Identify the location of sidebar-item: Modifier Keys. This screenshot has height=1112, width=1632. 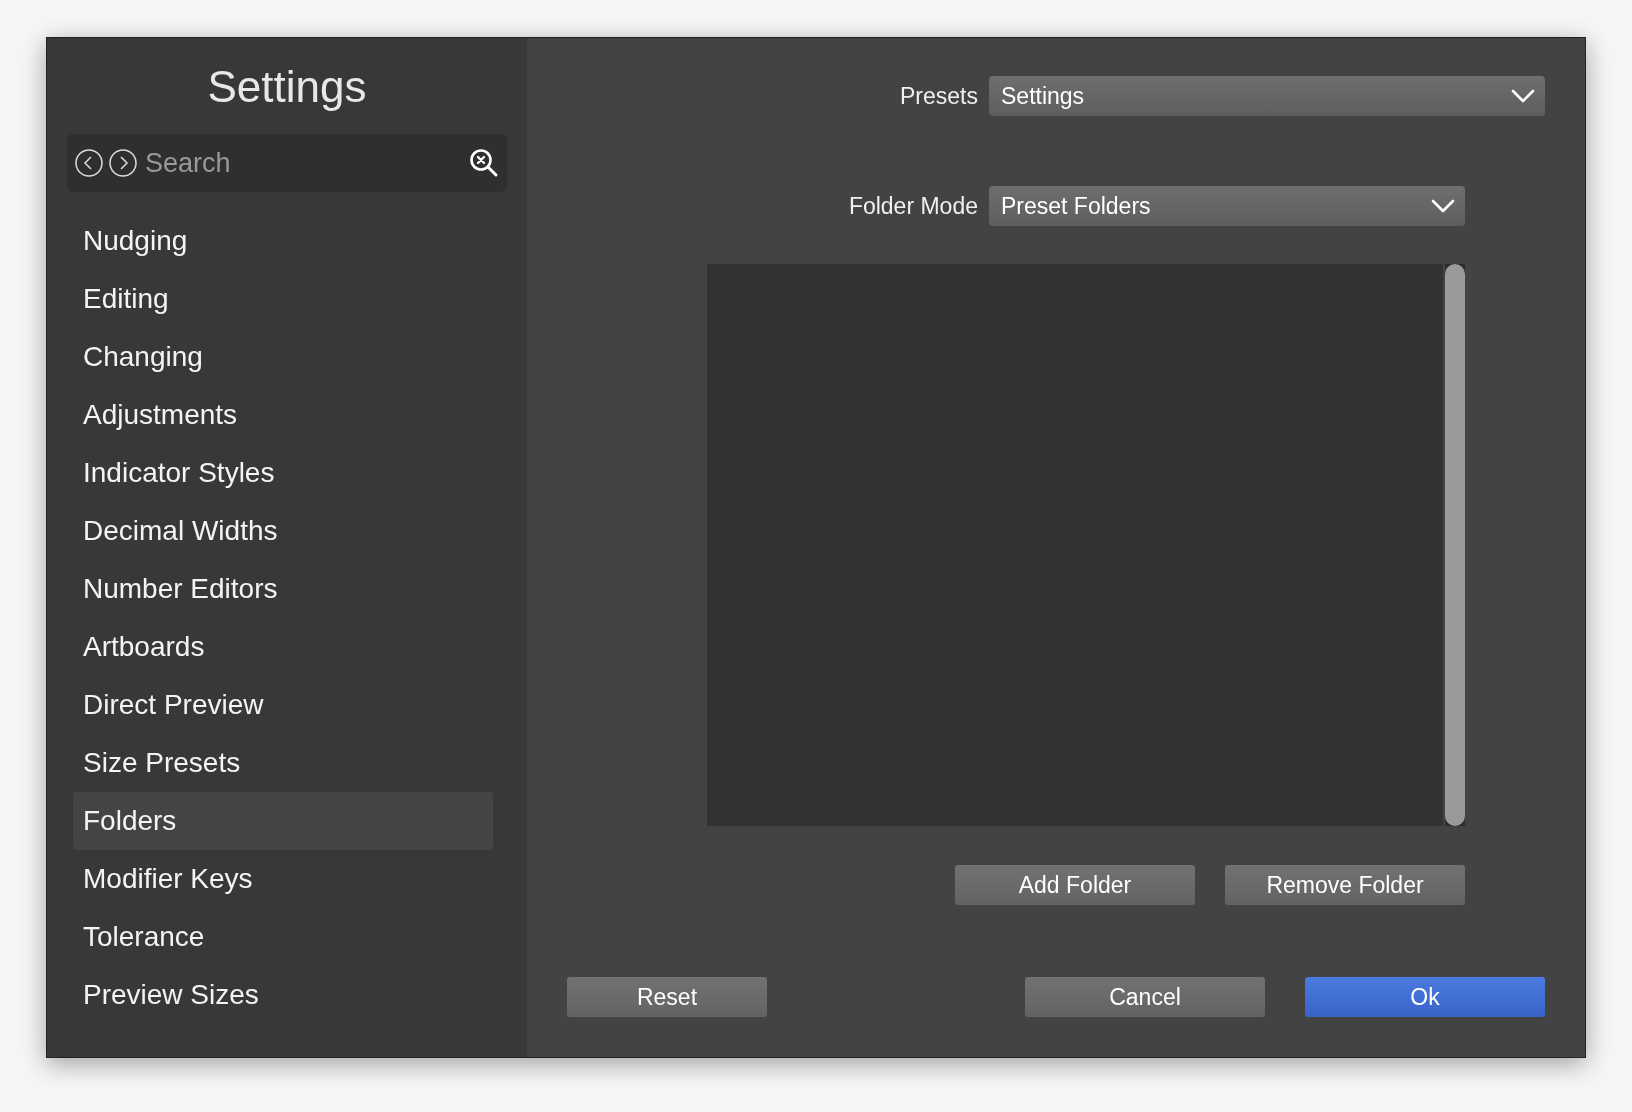
(283, 879).